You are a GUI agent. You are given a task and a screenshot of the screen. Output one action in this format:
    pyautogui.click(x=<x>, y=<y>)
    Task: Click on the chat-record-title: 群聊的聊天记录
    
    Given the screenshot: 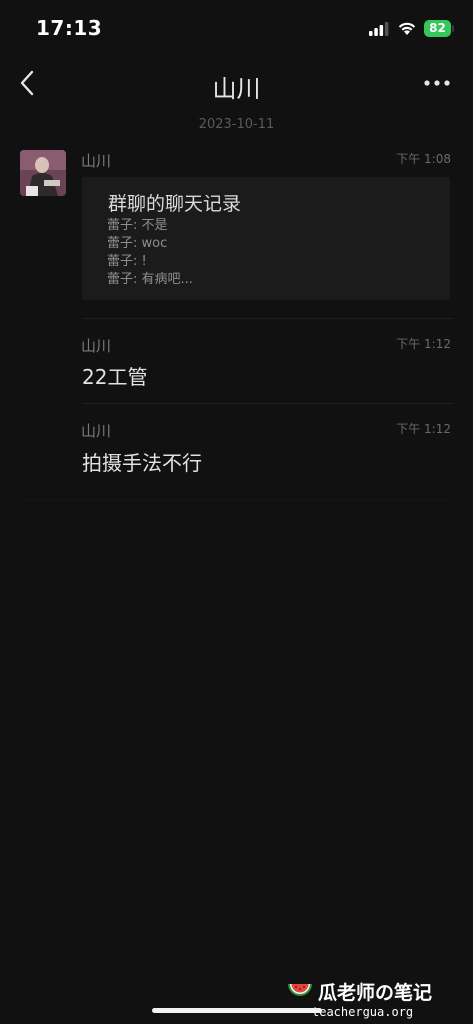 What is the action you would take?
    pyautogui.click(x=175, y=204)
    